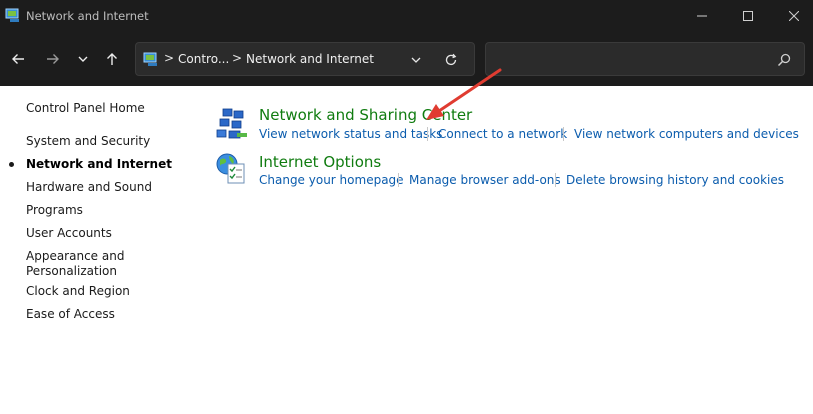  Describe the element at coordinates (78, 291) in the screenshot. I see `sidebar-item-clock-and-region: Clock and Region` at that location.